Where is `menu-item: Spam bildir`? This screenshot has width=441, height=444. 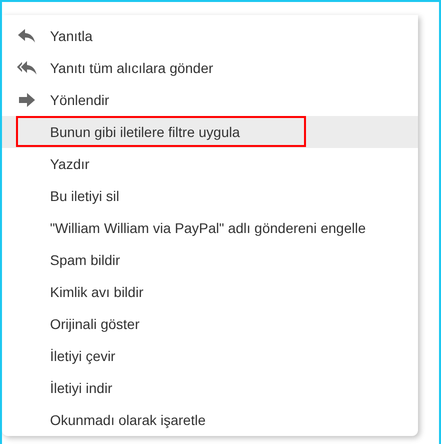 menu-item: Spam bildir is located at coordinates (210, 260).